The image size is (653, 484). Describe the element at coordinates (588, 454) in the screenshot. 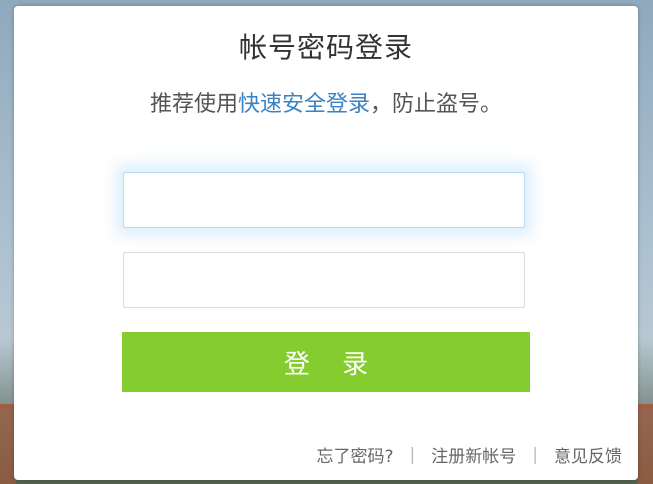

I see `feedback-link: 意见反馈` at that location.